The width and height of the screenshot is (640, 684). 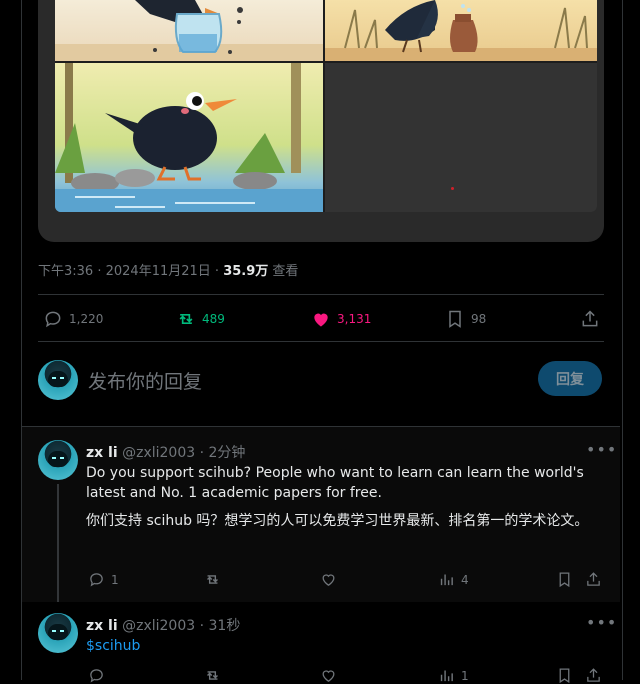 What do you see at coordinates (246, 271) in the screenshot?
I see `views-count: 35.9万` at bounding box center [246, 271].